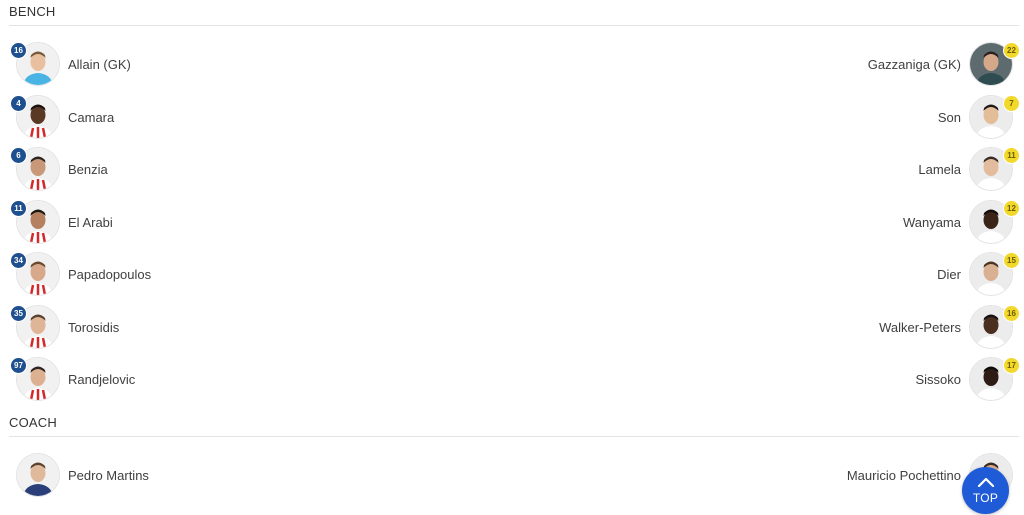  Describe the element at coordinates (93, 327) in the screenshot. I see `player-name: Torosidis` at that location.